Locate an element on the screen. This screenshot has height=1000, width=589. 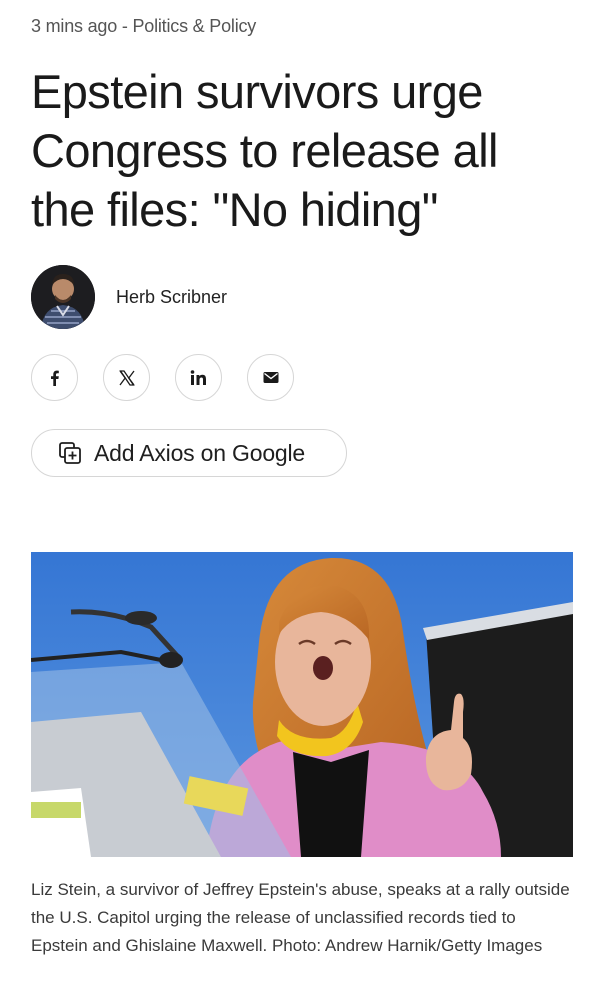
byline: Herb Scribner is located at coordinates (129, 297).